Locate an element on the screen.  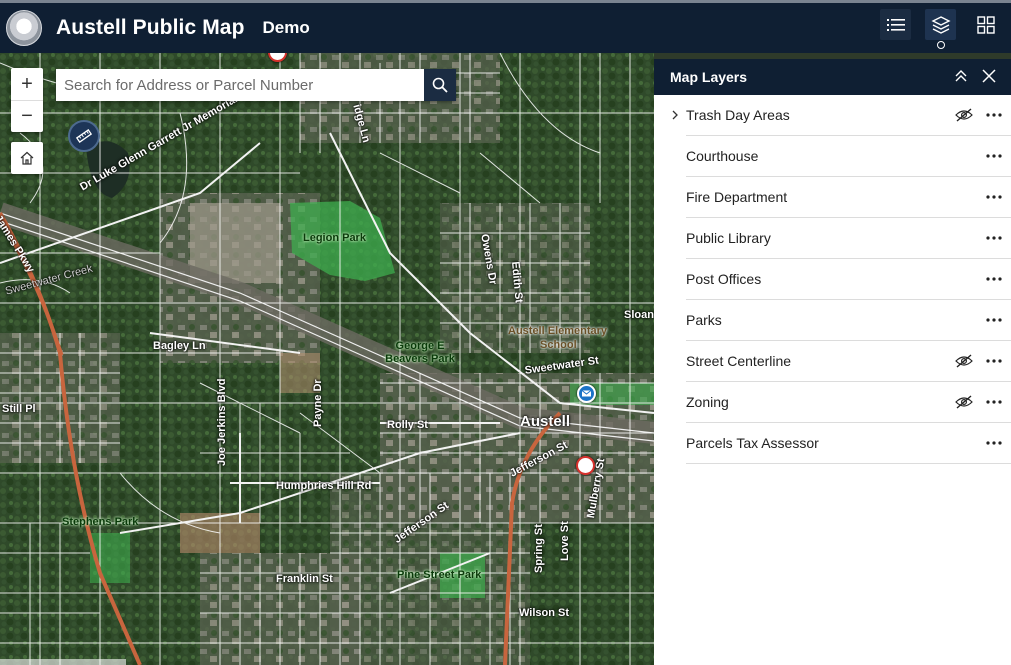
label-love-st: Love St is located at coordinates (565, 541).